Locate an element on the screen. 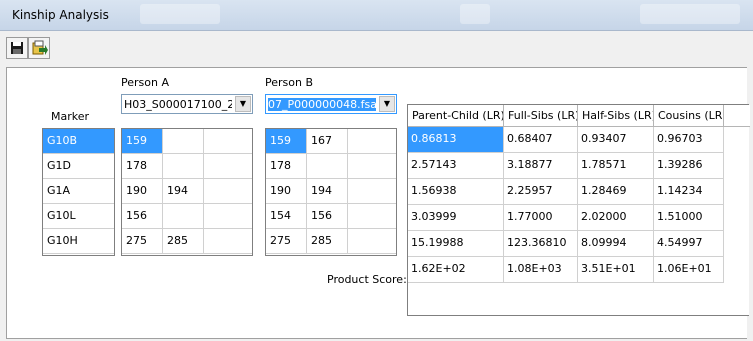 The image size is (753, 341). lr-cell: 123.36810 is located at coordinates (541, 244).